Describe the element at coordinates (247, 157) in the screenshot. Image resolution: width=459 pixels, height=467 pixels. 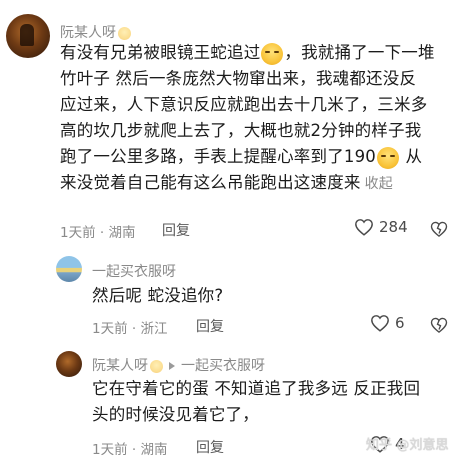
I see `comment-line: 跑了一公里多路，手表上提醒心率到了190 从` at that location.